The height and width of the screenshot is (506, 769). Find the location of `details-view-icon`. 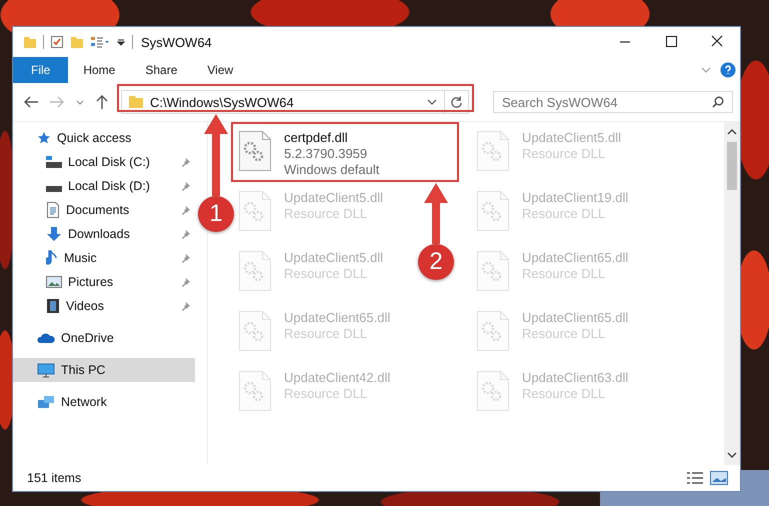

details-view-icon is located at coordinates (695, 478).